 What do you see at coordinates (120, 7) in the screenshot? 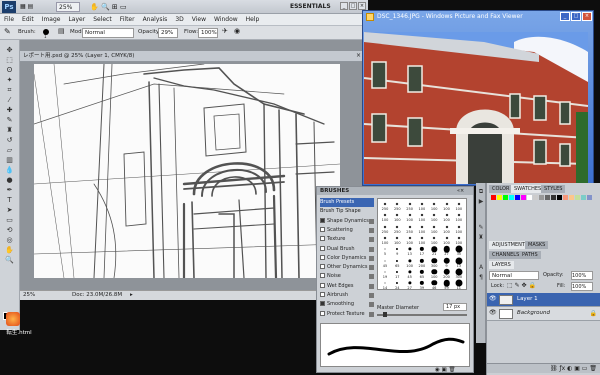
I see `arrange-icons: ✋ 🔍 ⊞ ▭` at bounding box center [120, 7].